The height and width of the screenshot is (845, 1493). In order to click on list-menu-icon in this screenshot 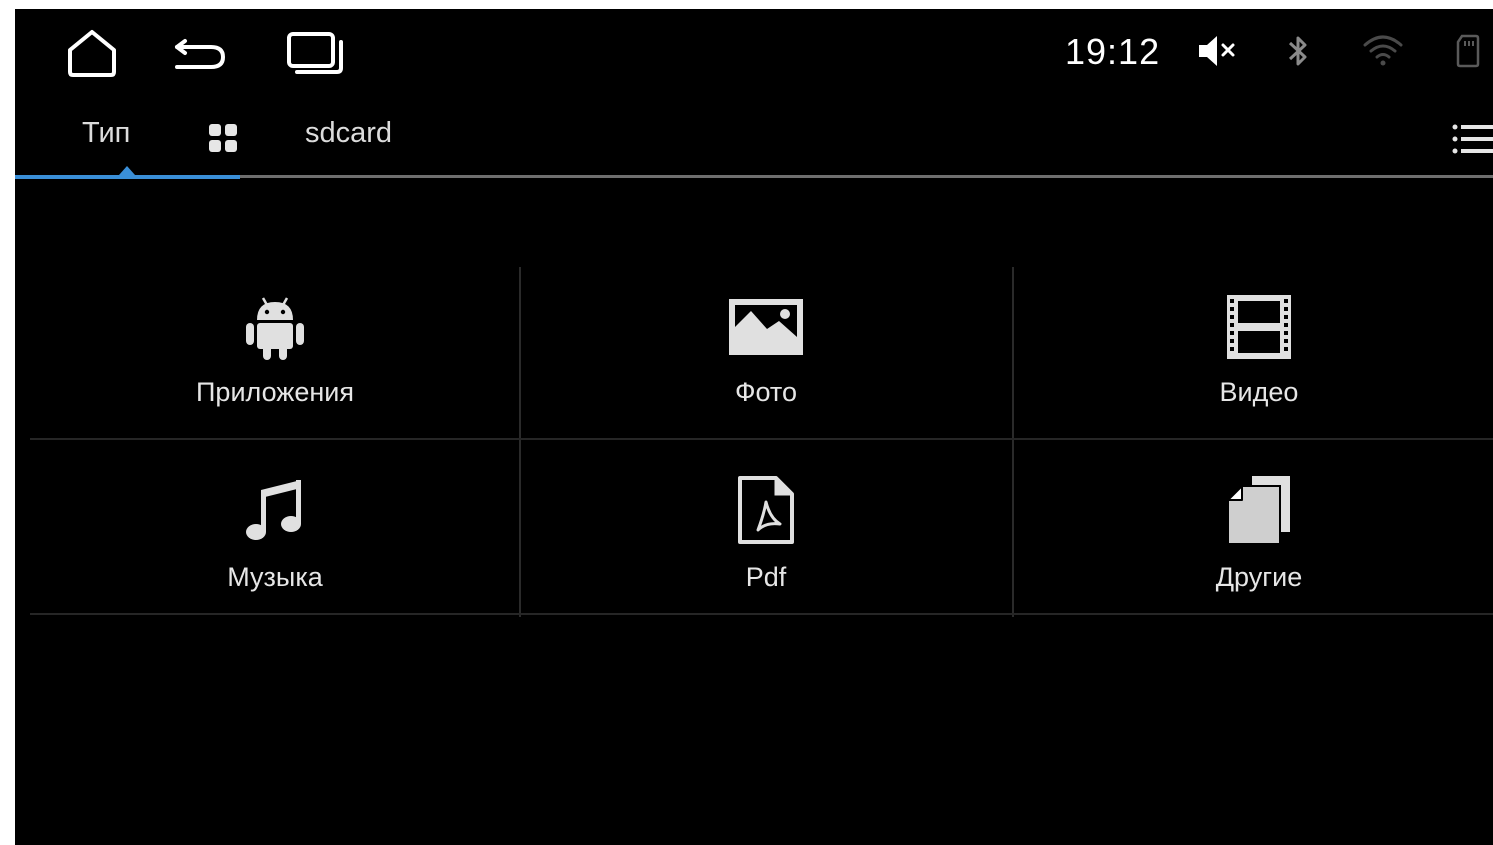, I will do `click(1472, 139)`.